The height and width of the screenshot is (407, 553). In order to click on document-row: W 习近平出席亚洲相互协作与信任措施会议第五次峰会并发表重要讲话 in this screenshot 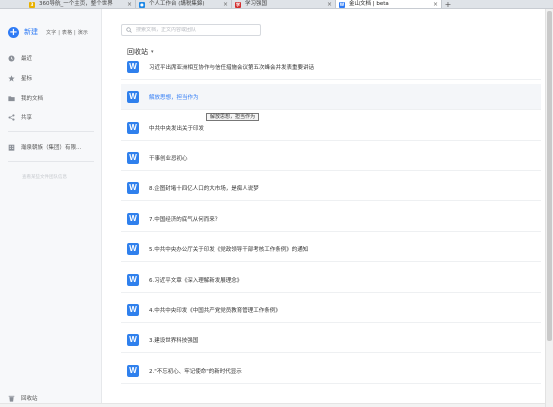, I will do `click(331, 67)`.